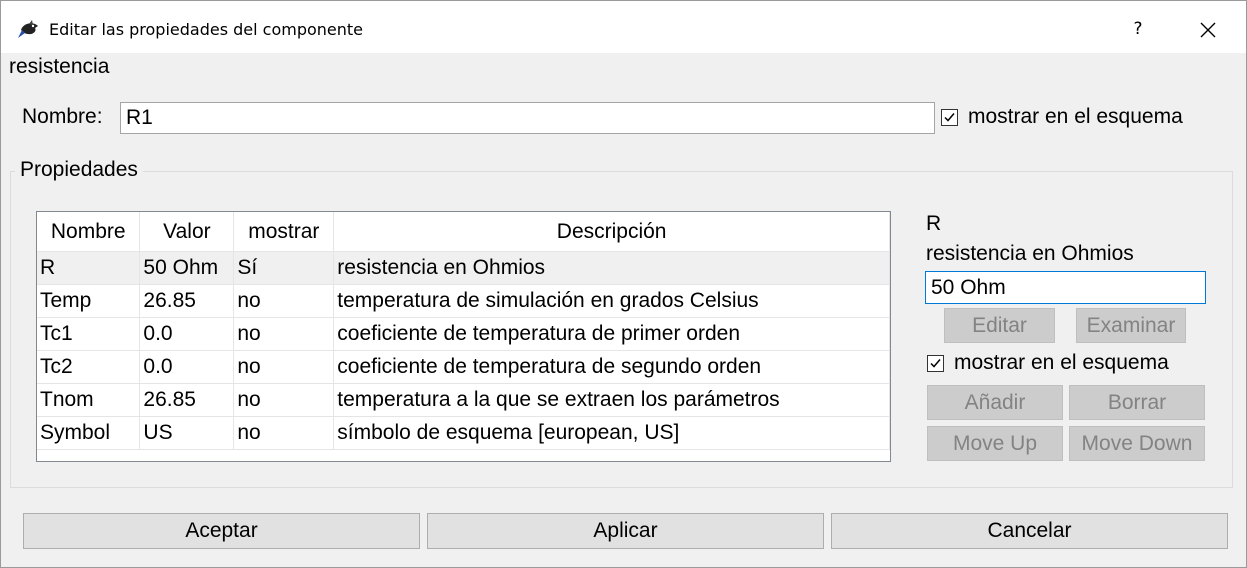 The image size is (1247, 568). I want to click on browse-button: Examinar, so click(1131, 325).